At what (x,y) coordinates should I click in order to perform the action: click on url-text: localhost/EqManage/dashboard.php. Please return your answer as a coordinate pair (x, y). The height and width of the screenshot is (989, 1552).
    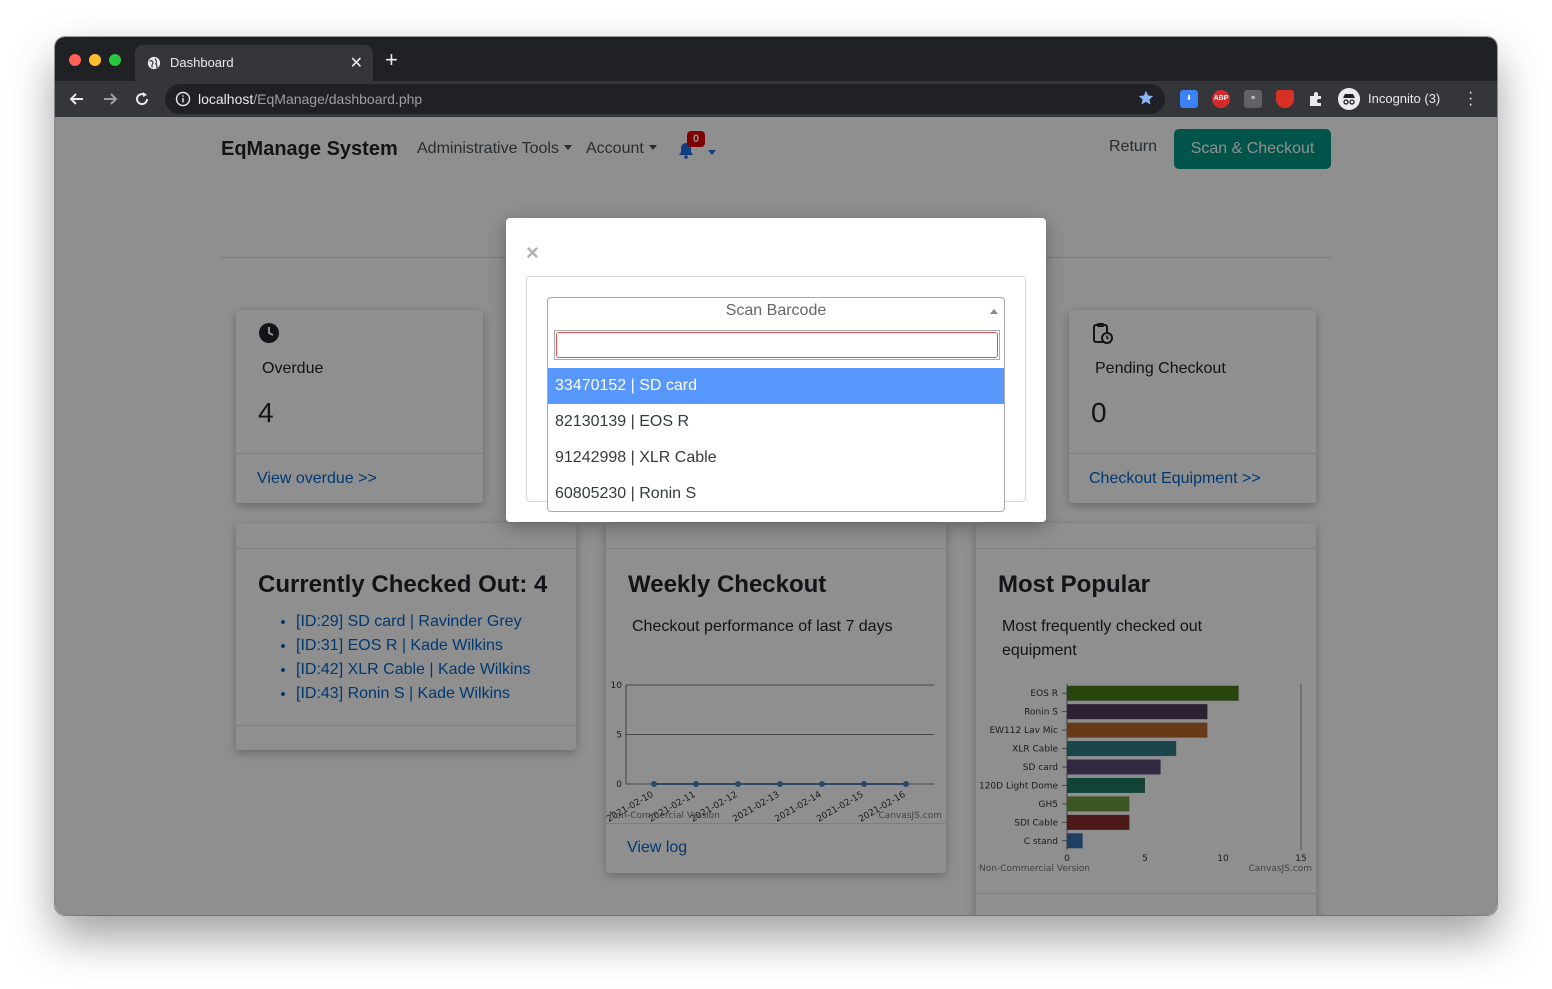
    Looking at the image, I should click on (310, 99).